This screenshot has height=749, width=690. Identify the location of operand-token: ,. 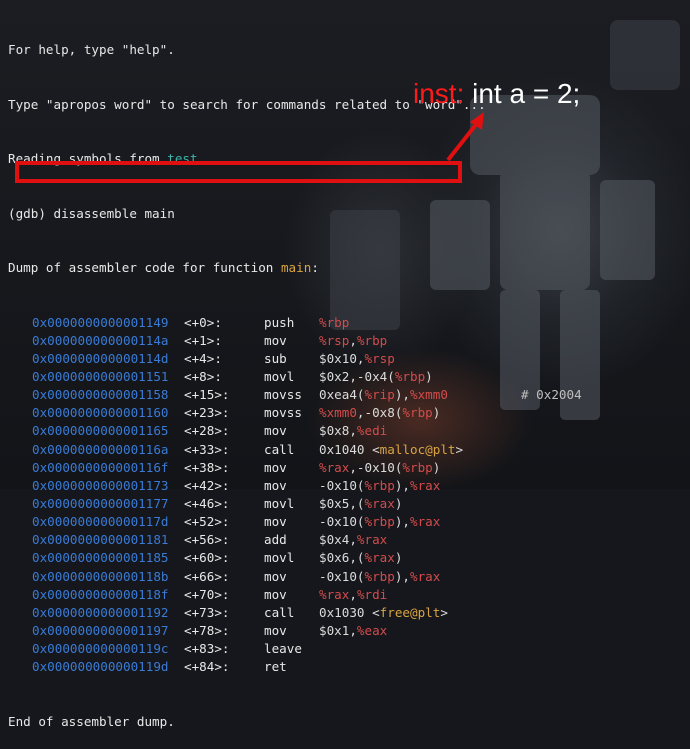
(353, 594).